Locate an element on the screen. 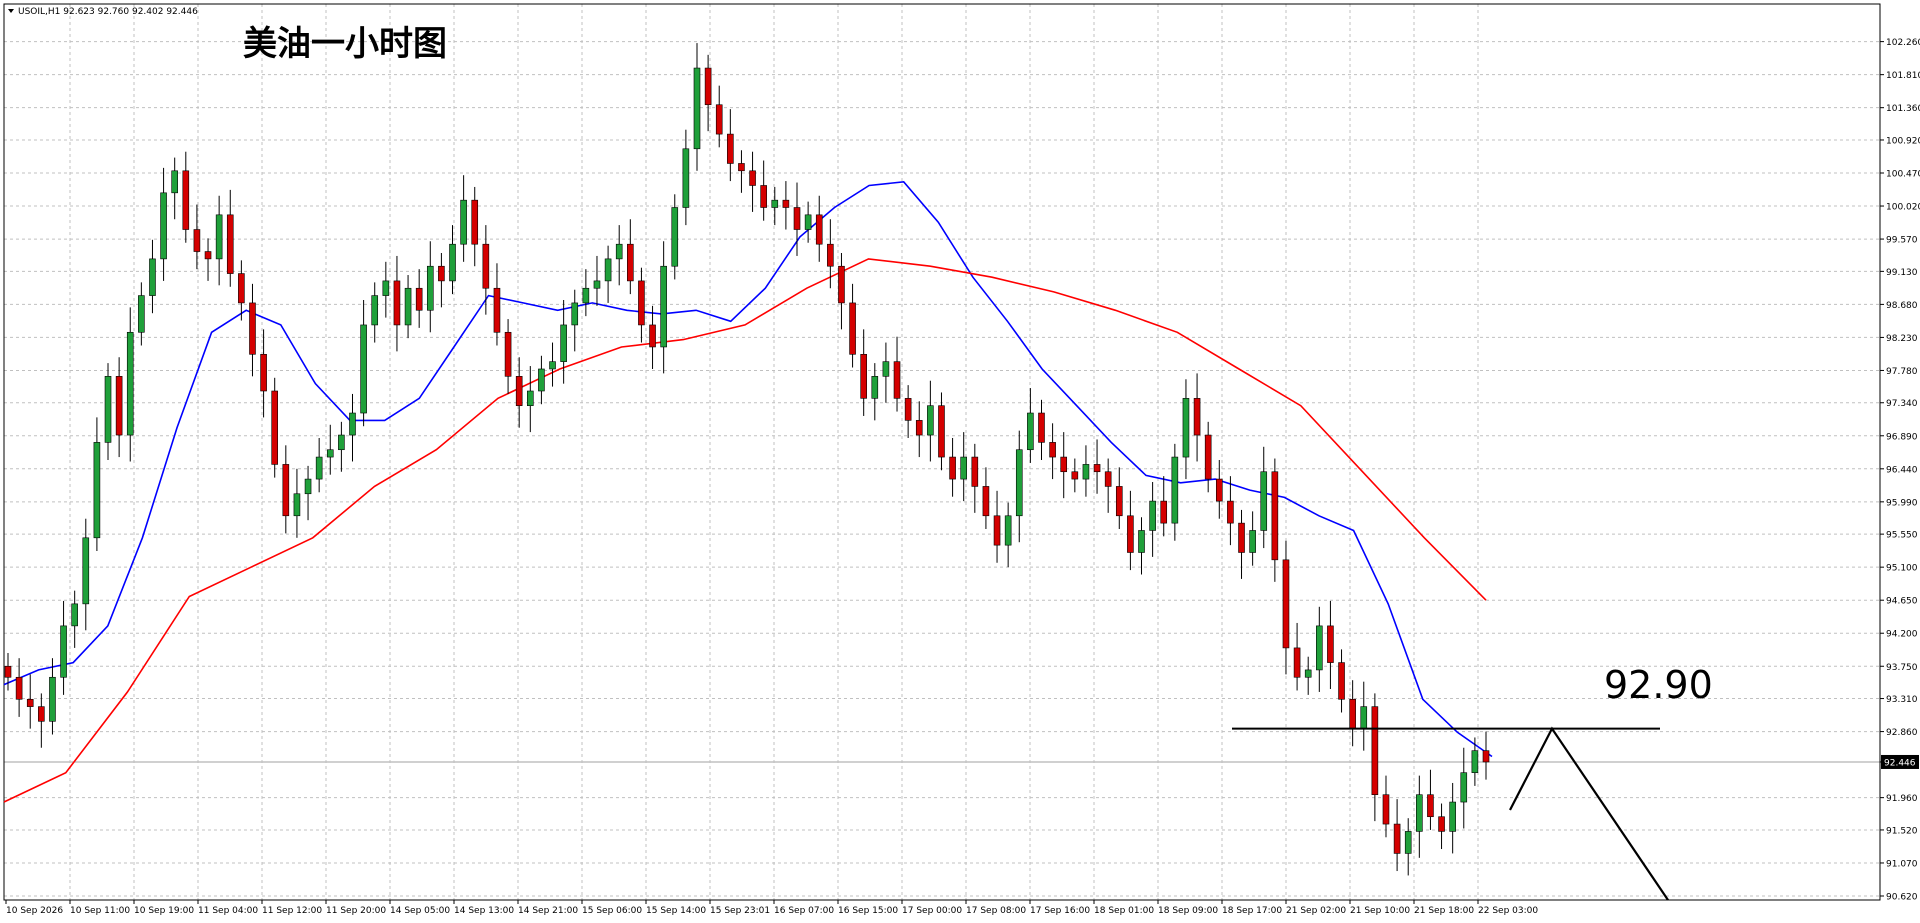  x-tick-label: 10 Sep 19:00 is located at coordinates (164, 911).